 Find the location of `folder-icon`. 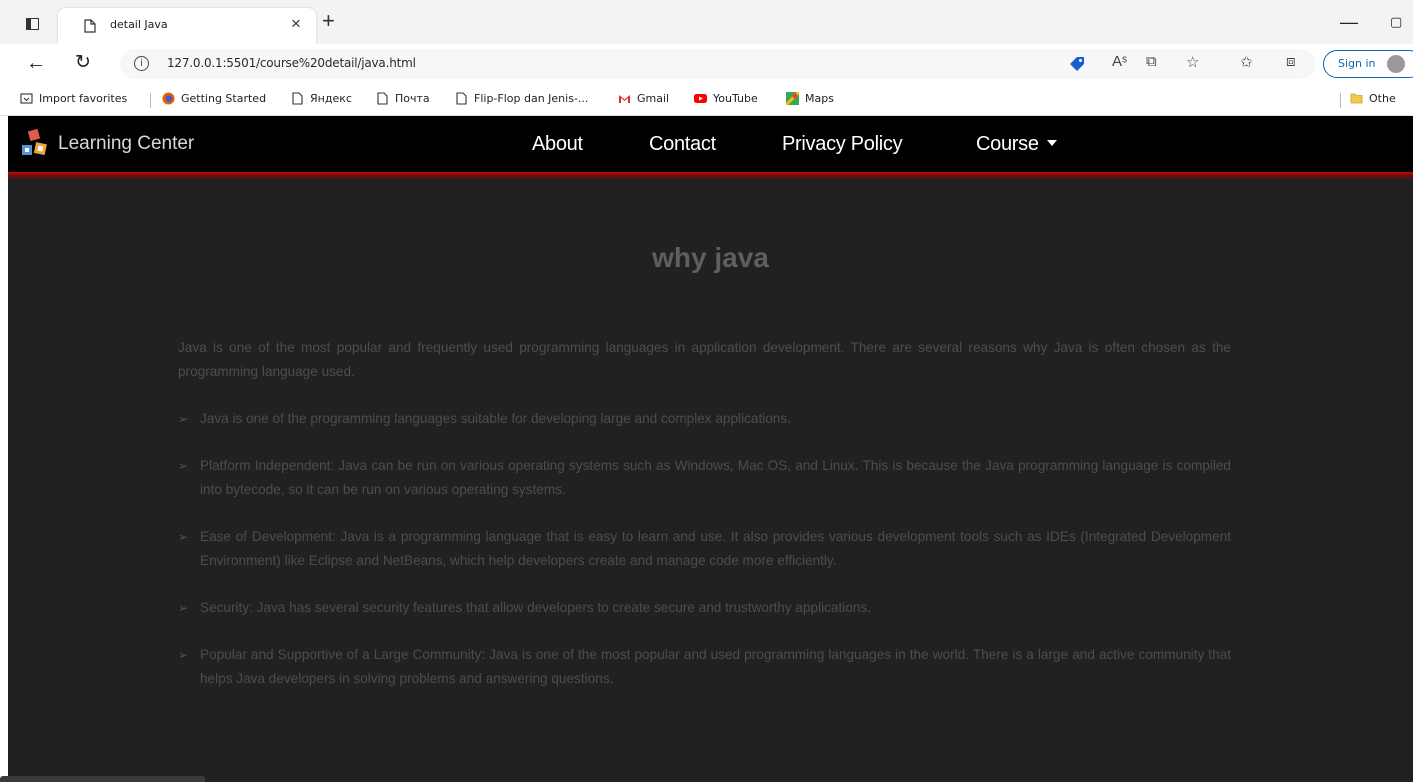

folder-icon is located at coordinates (1356, 98).